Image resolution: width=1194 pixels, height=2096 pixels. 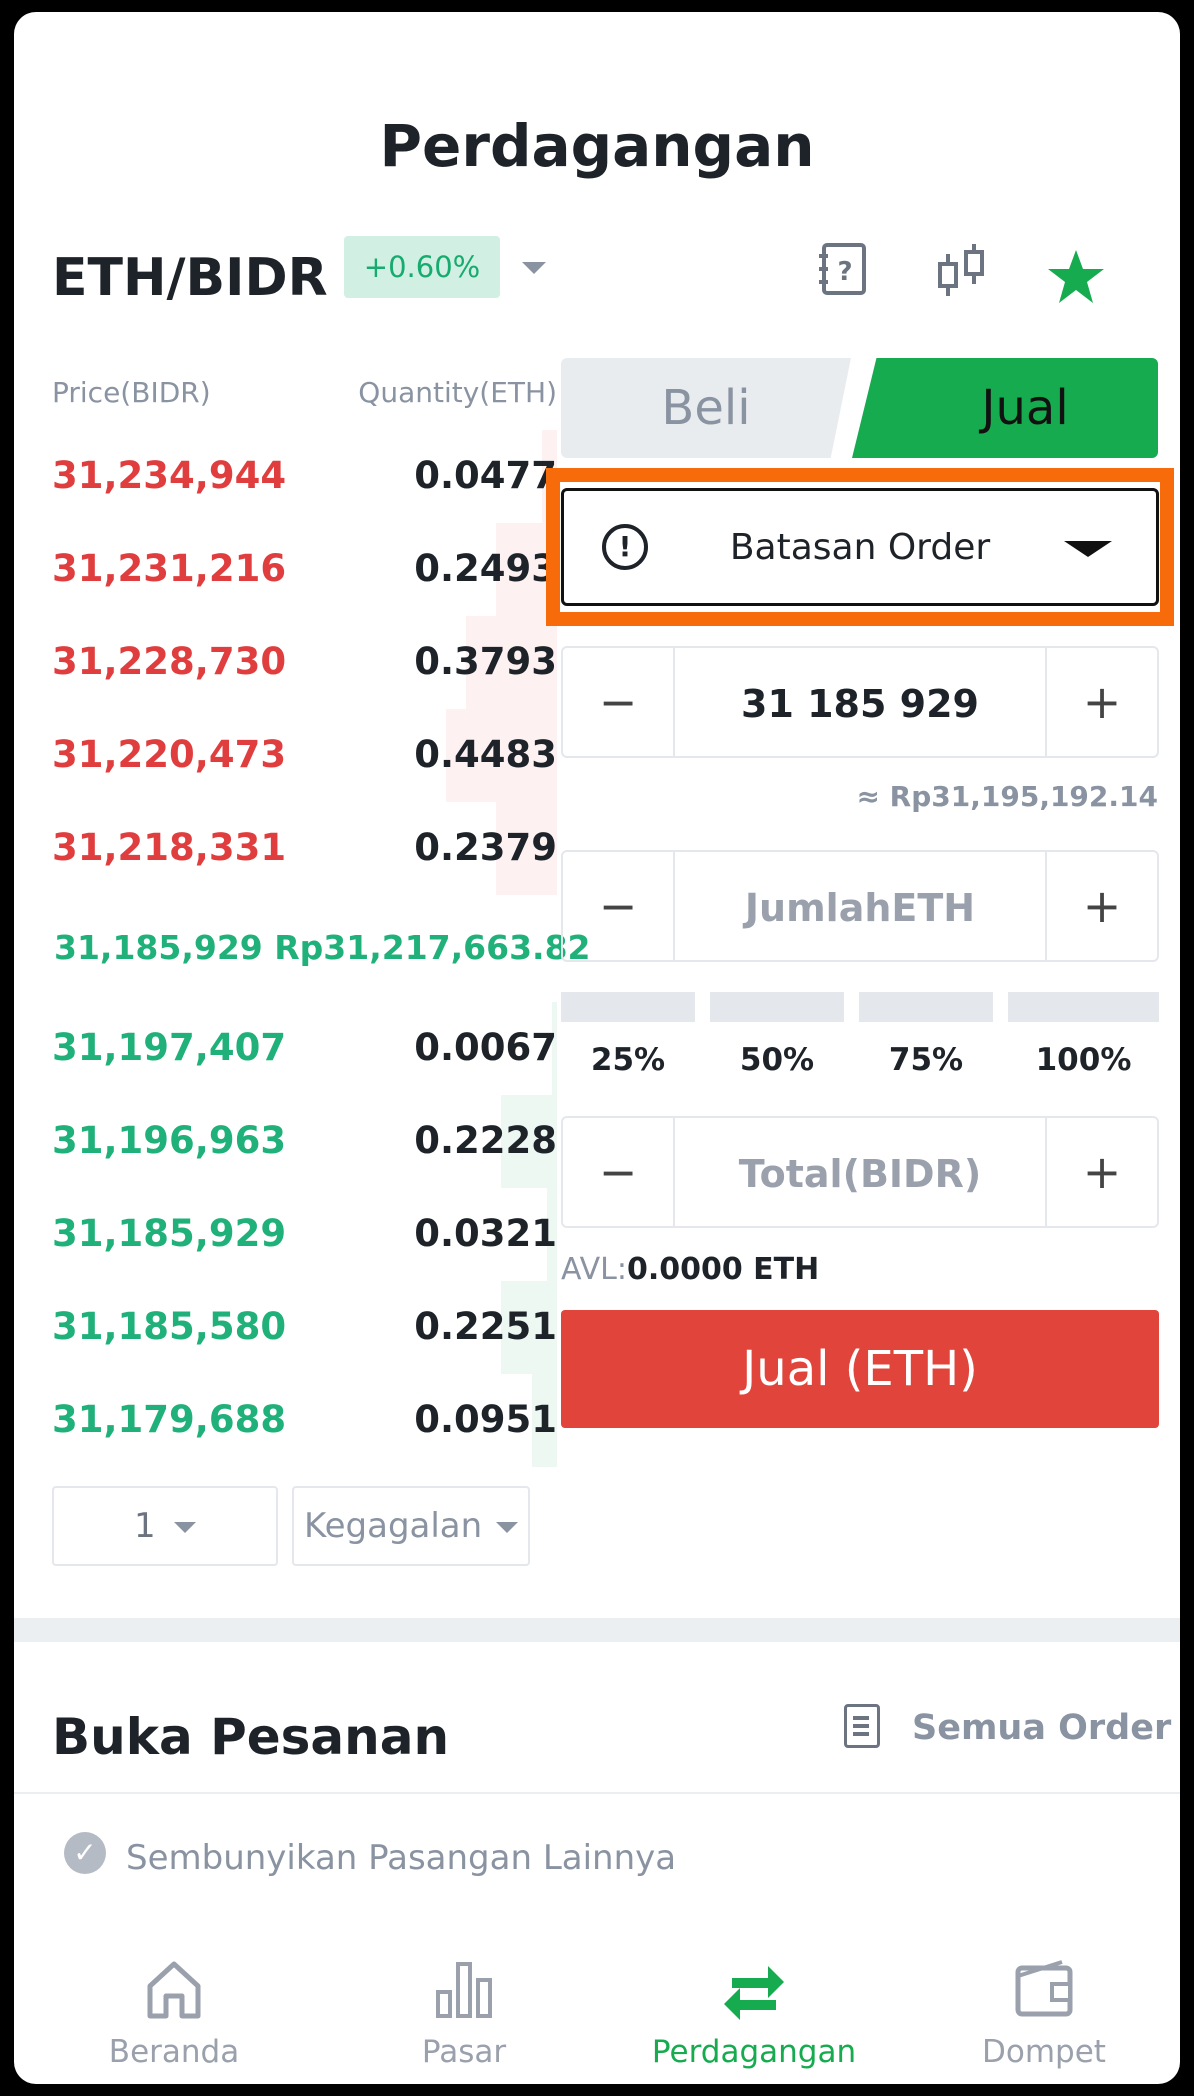 I want to click on amount-input: JumlahETH, so click(x=860, y=908).